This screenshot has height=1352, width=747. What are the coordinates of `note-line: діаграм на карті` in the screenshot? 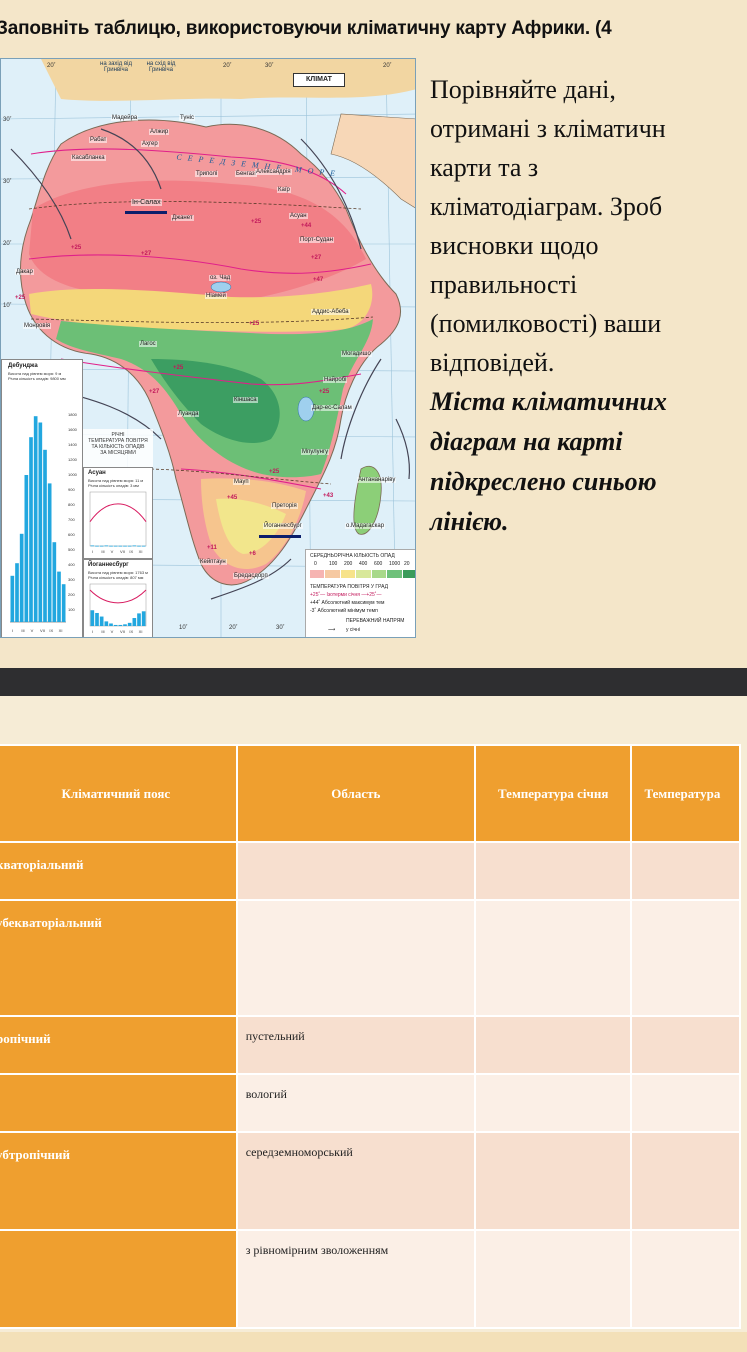 It's located at (526, 441).